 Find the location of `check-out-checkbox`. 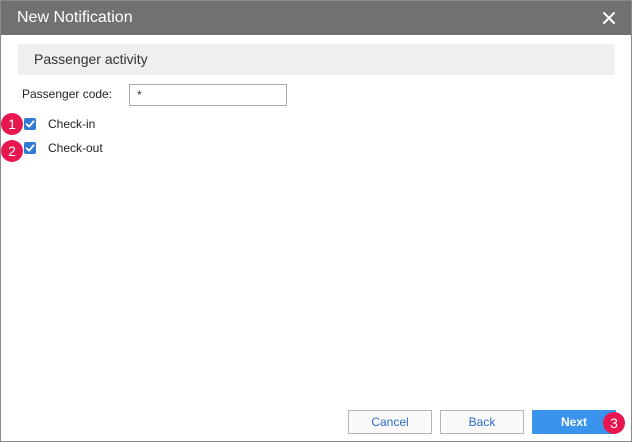

check-out-checkbox is located at coordinates (30, 148).